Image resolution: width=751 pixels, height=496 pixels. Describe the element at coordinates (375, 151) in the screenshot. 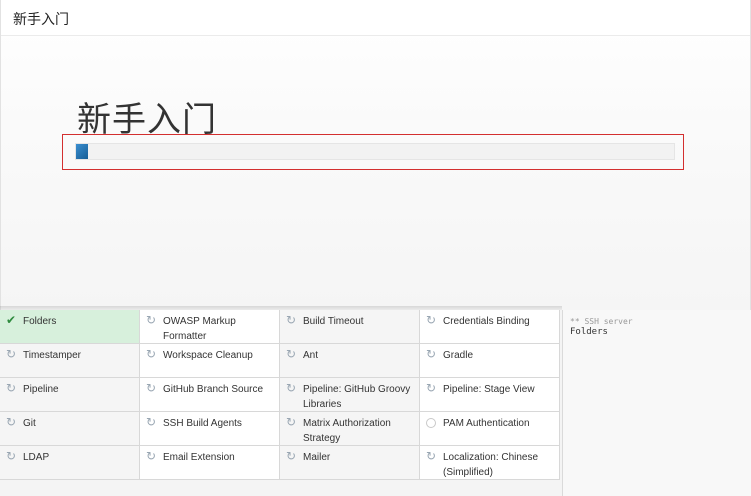

I see `install-progress-bar` at that location.